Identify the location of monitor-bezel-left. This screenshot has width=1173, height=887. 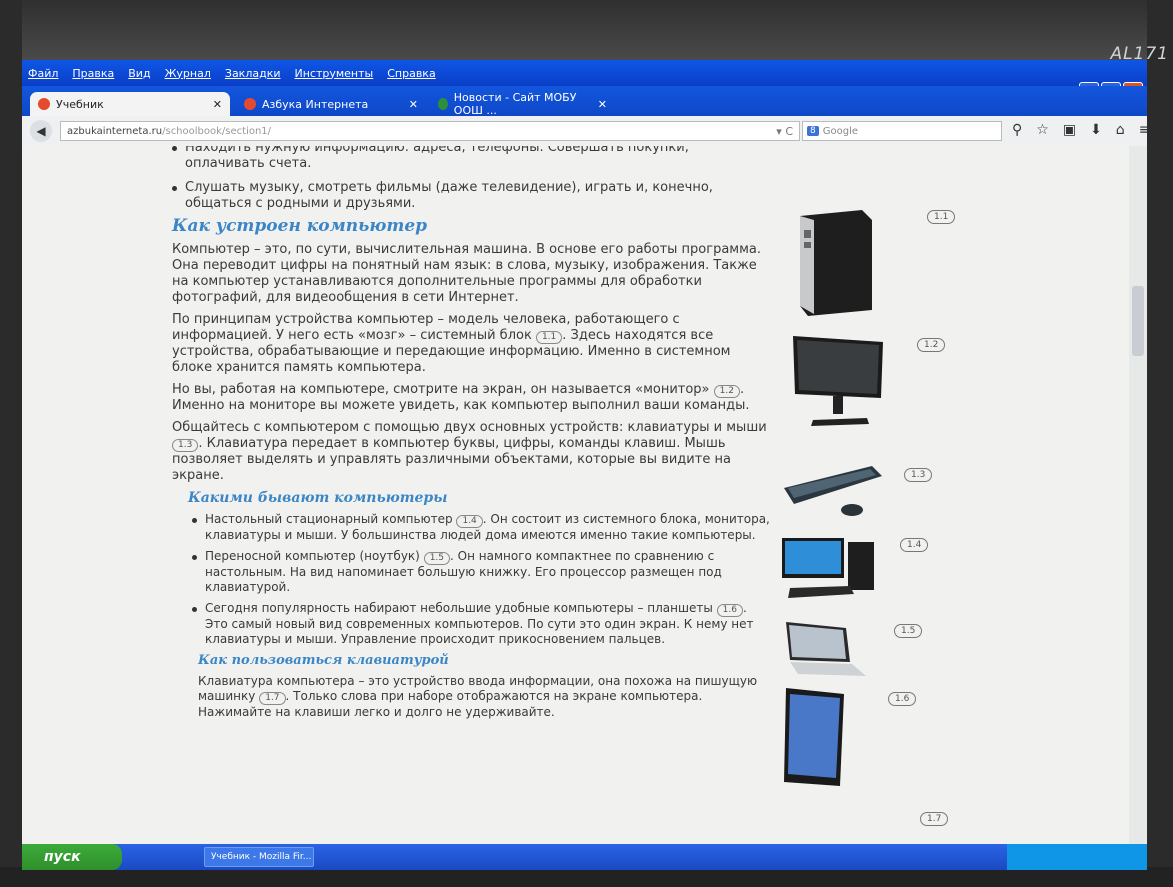
(11, 443).